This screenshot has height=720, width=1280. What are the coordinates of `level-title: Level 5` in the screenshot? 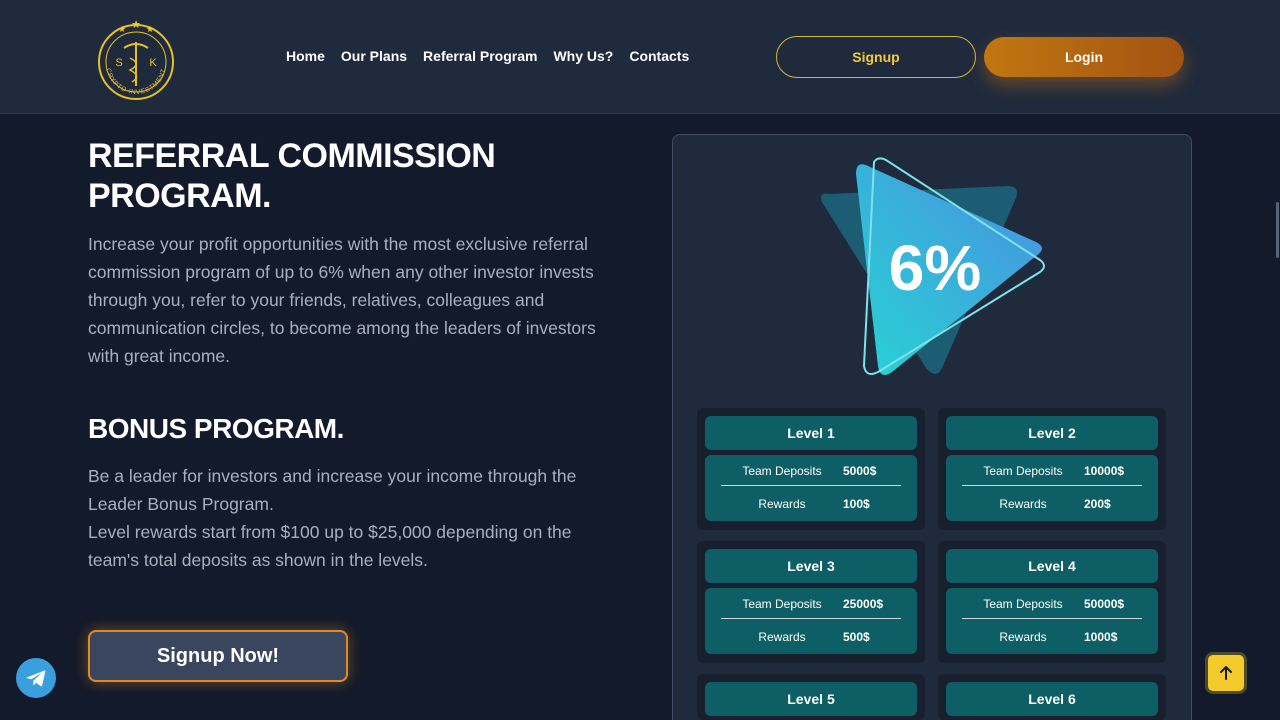 It's located at (811, 699).